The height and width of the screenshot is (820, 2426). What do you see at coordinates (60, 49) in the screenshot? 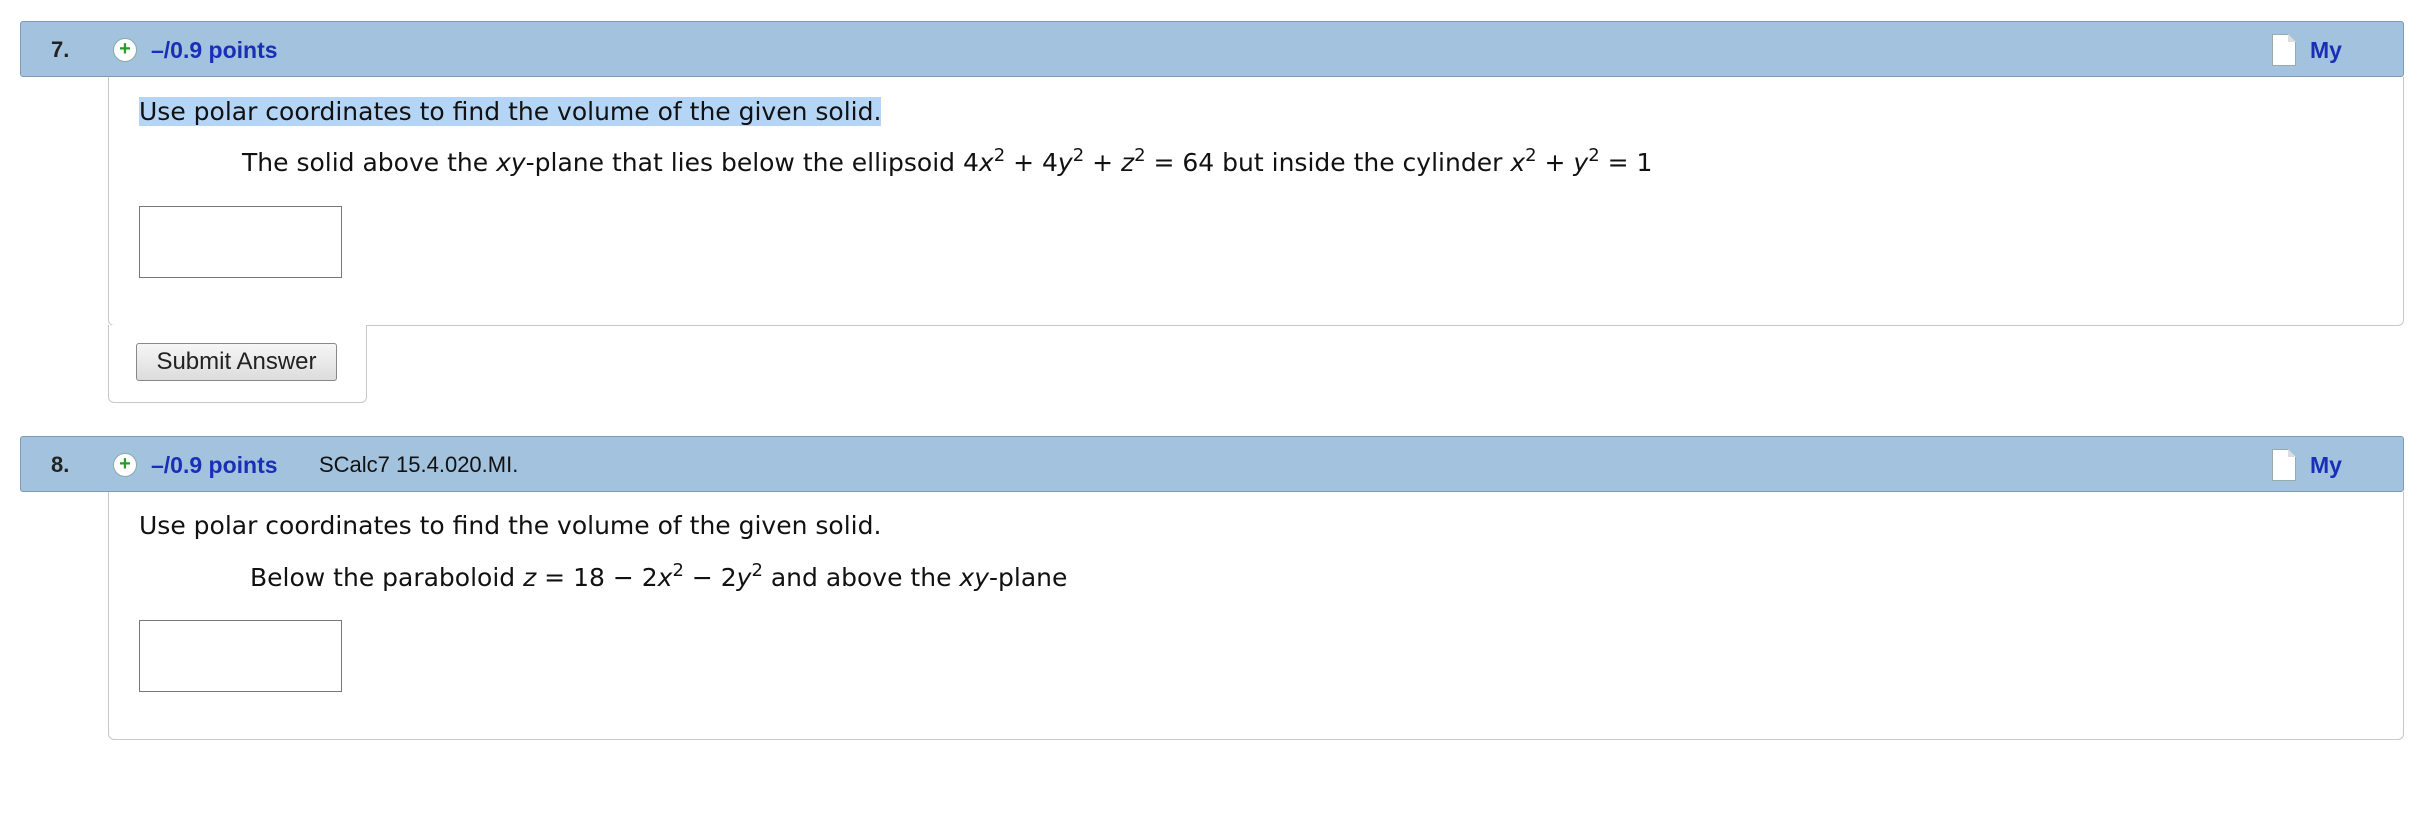
I see `question-number: 7.` at bounding box center [60, 49].